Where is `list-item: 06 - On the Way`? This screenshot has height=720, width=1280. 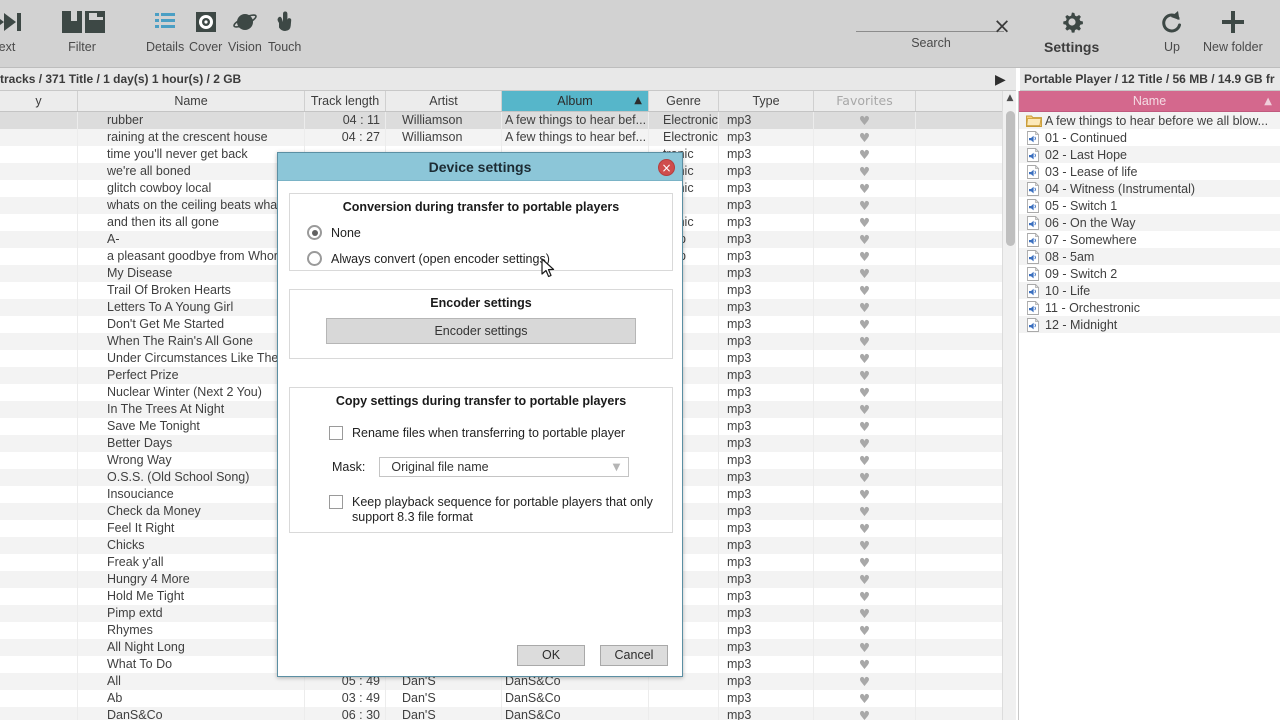 list-item: 06 - On the Way is located at coordinates (1149, 222).